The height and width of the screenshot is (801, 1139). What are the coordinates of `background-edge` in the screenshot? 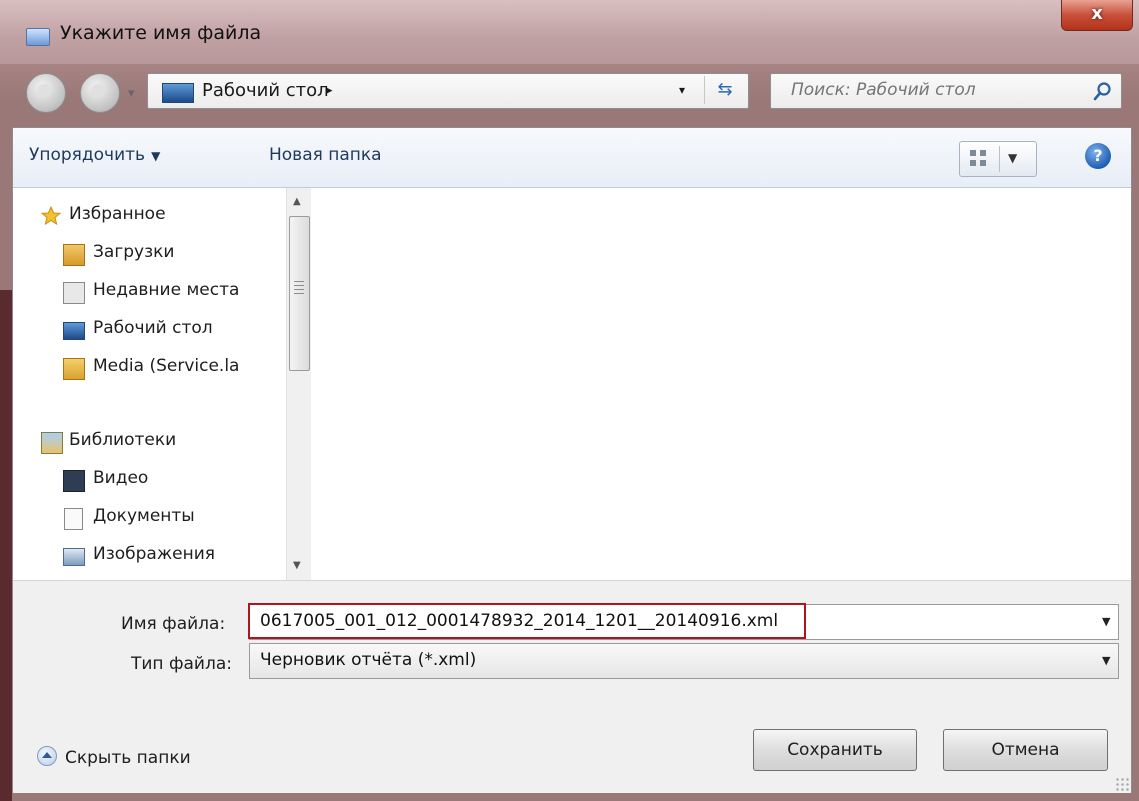 It's located at (6, 545).